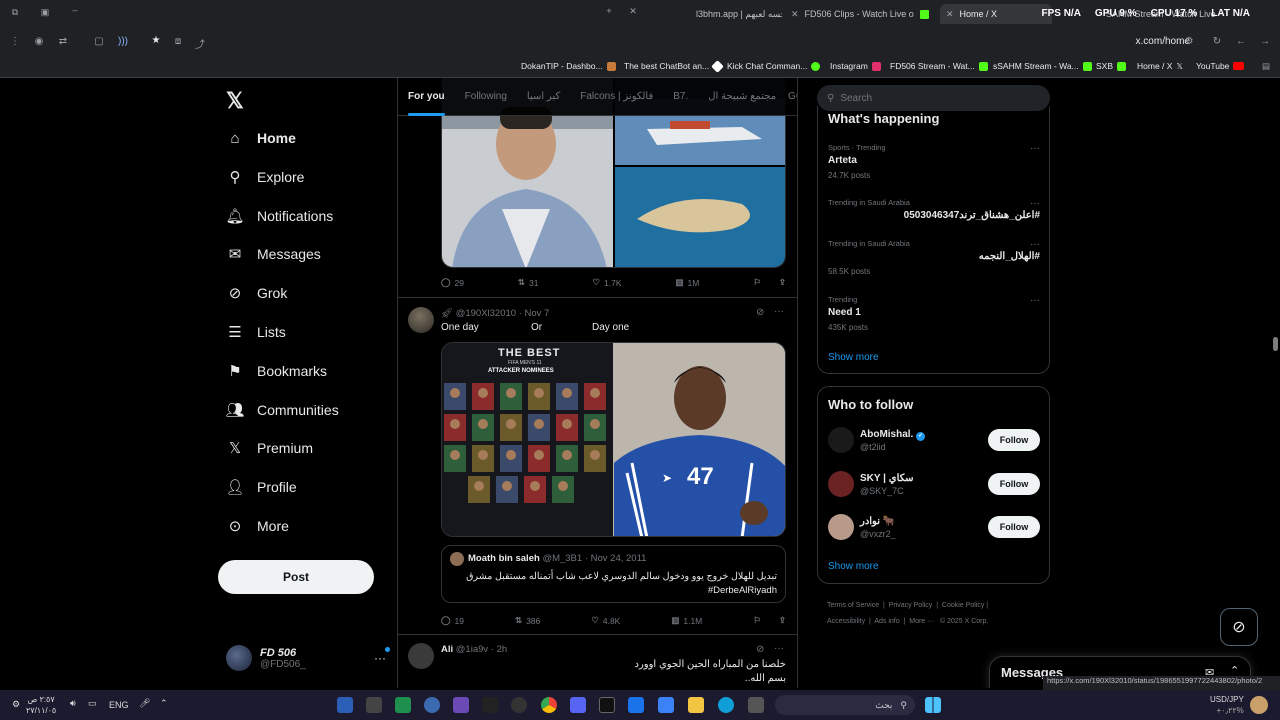  Describe the element at coordinates (276, 371) in the screenshot. I see `nav-item-bookmarks: ⚑ Bookmarks` at that location.